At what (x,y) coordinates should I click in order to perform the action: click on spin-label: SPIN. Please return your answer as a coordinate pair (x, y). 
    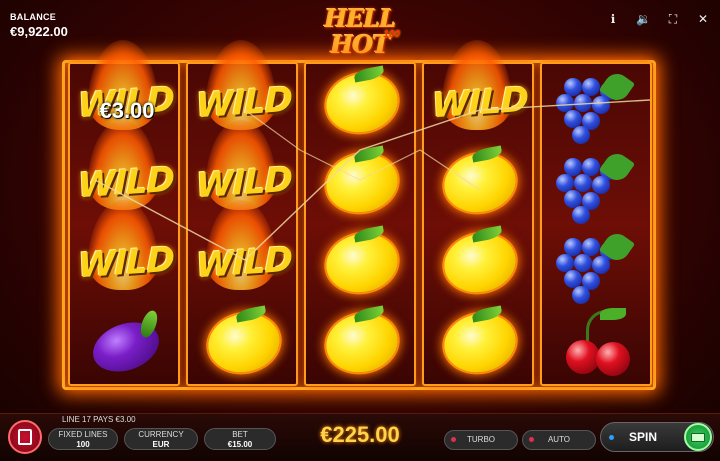
    Looking at the image, I should click on (643, 437).